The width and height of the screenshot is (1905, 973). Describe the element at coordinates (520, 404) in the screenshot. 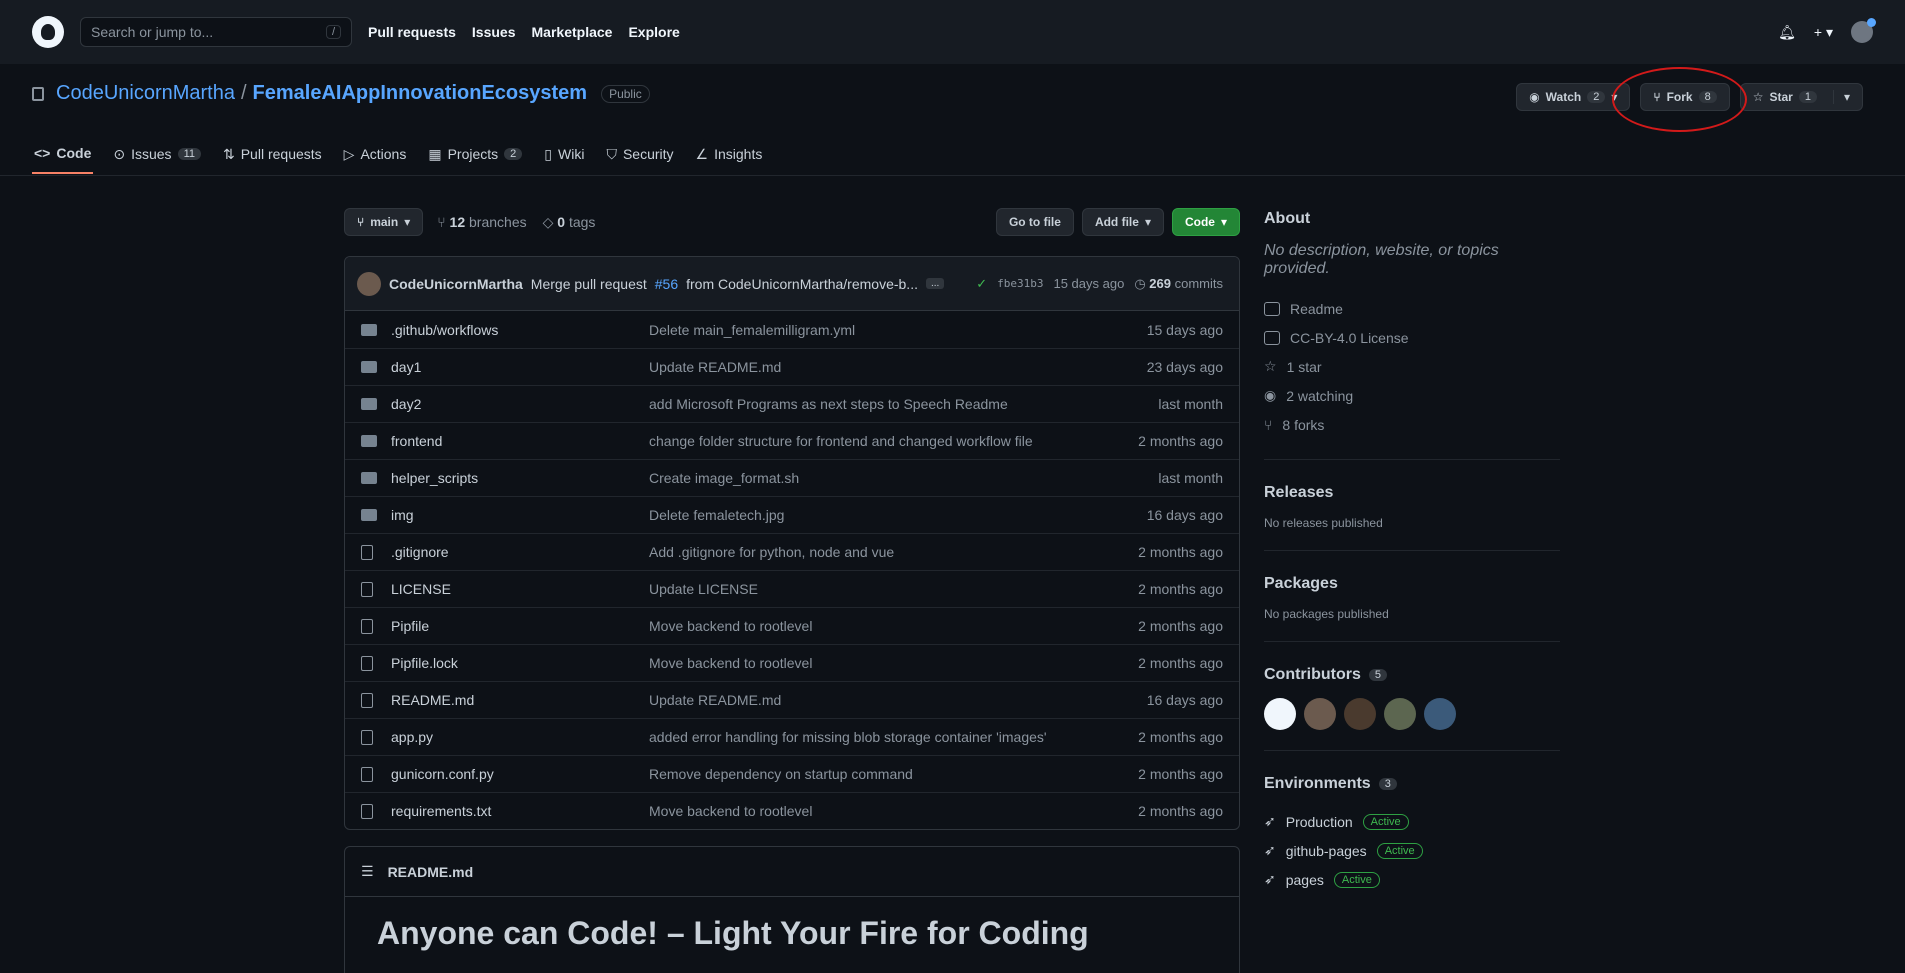

I see `file-name: day2` at that location.